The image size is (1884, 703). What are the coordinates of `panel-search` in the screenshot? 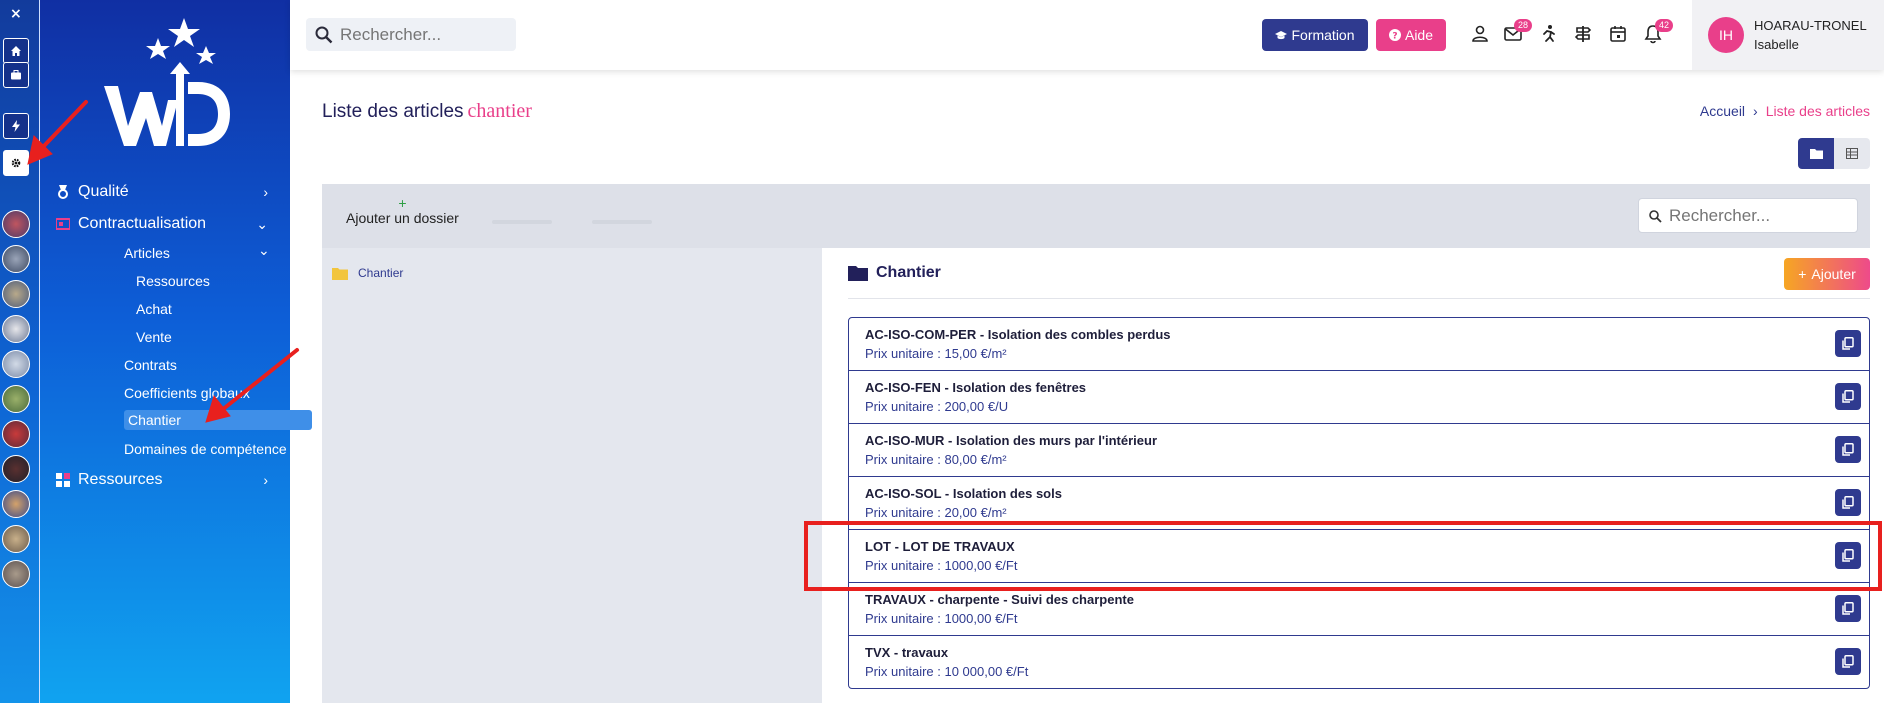 It's located at (1748, 215).